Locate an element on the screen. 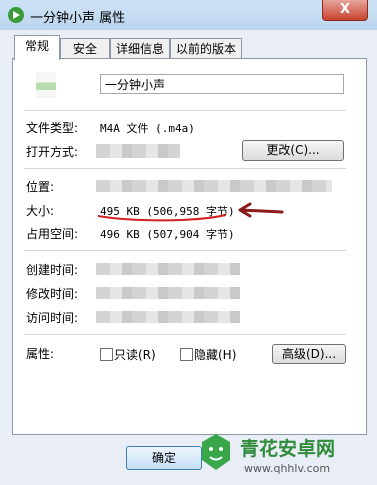  ok-button: 确定 is located at coordinates (164, 458).